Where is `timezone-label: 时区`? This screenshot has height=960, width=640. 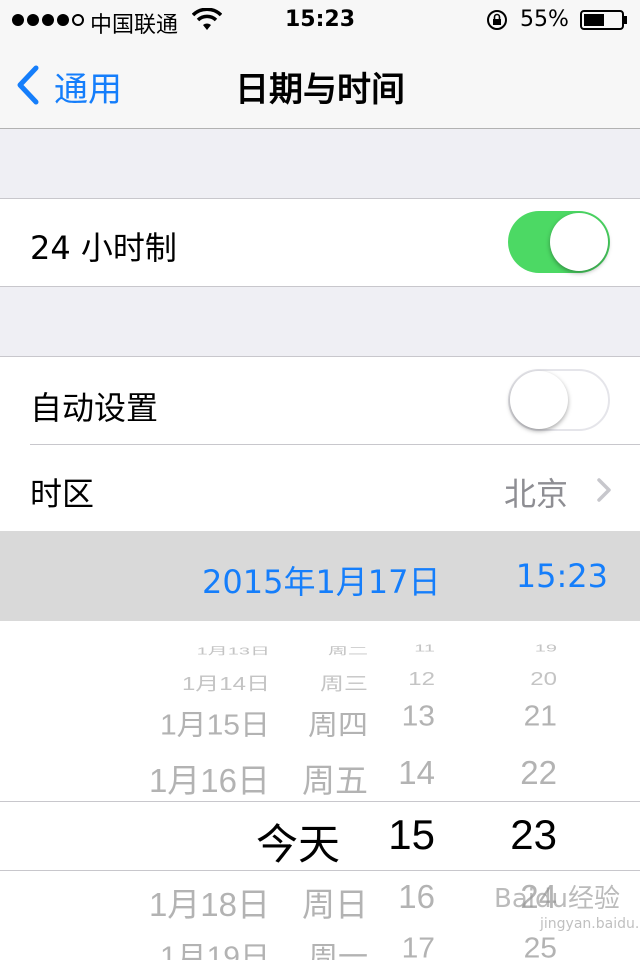
timezone-label: 时区 is located at coordinates (62, 494).